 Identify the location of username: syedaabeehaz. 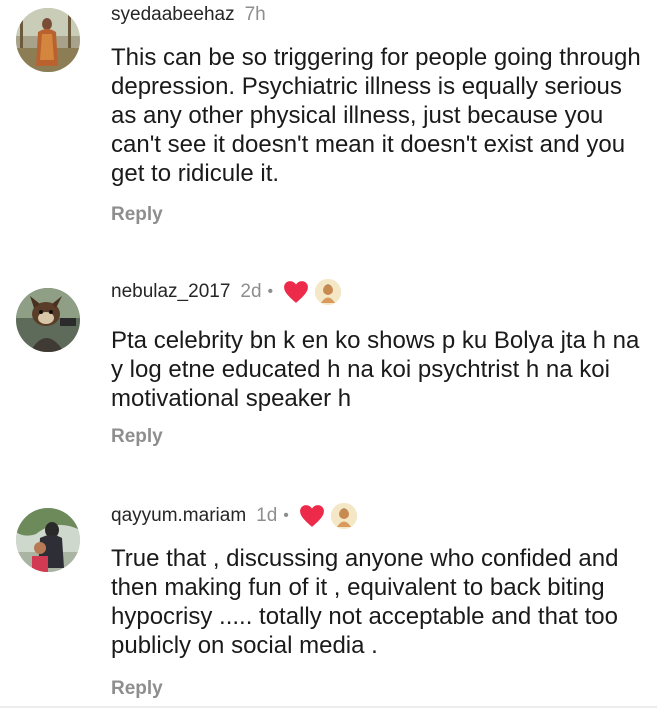
(173, 15).